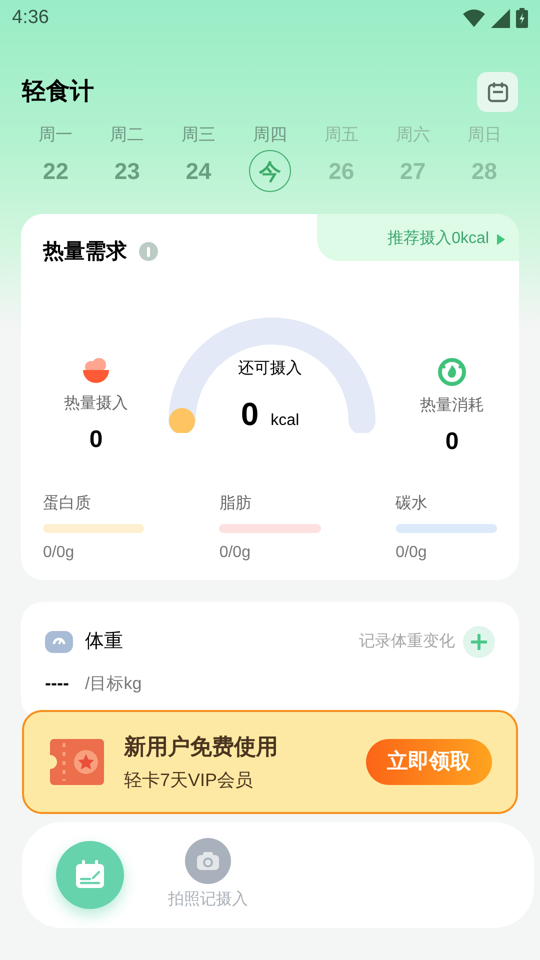 This screenshot has height=960, width=540. I want to click on remaining-unit: kcal, so click(285, 421).